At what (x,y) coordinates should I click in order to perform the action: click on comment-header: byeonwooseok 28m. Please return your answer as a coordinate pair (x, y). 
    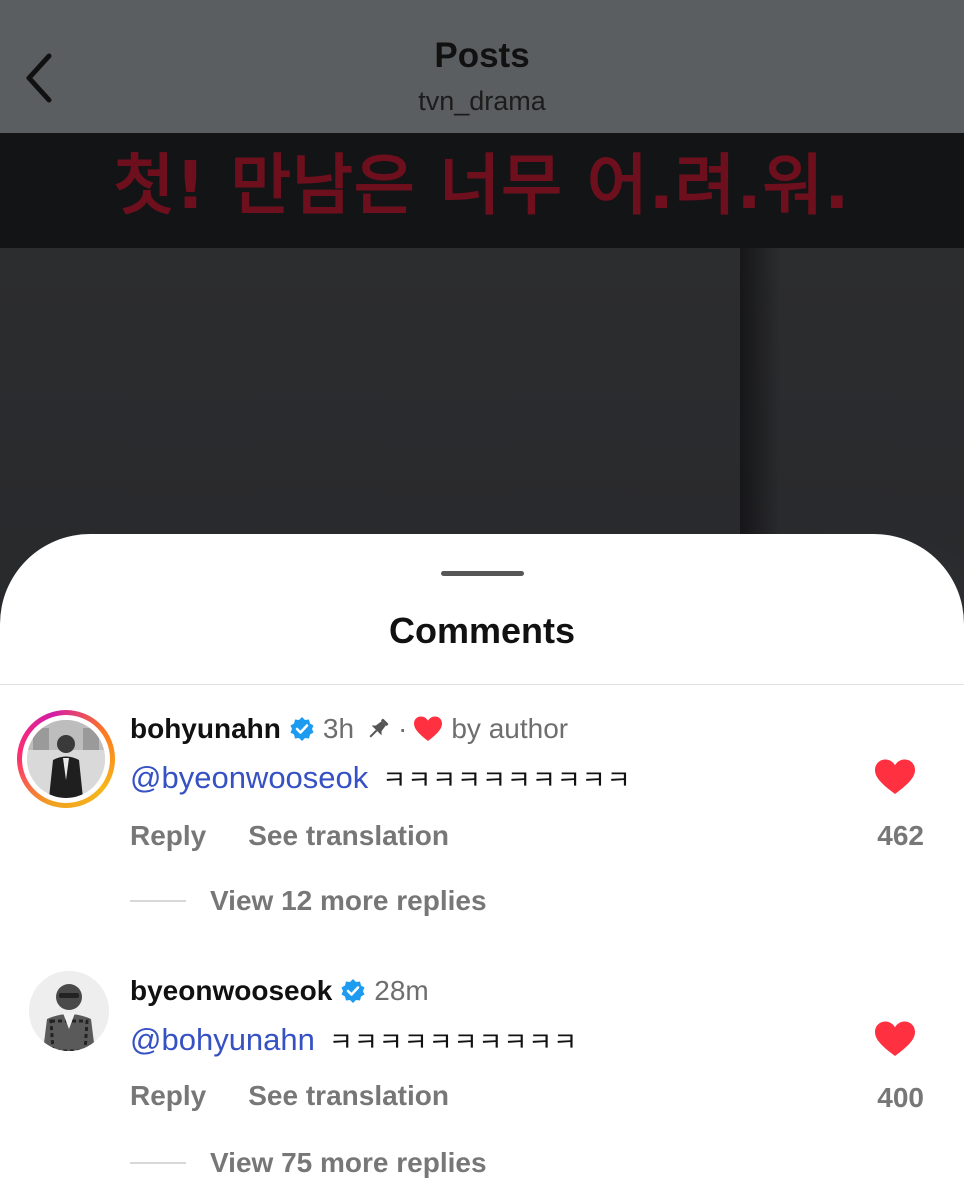
    Looking at the image, I should click on (279, 991).